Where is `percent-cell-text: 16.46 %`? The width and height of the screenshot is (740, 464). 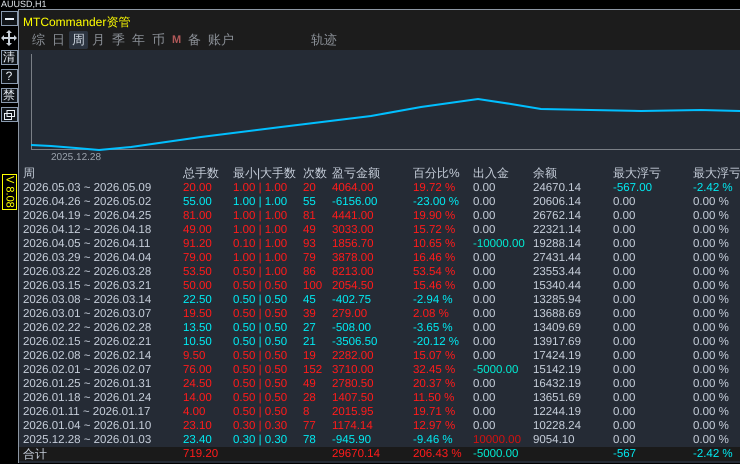 percent-cell-text: 16.46 % is located at coordinates (434, 258).